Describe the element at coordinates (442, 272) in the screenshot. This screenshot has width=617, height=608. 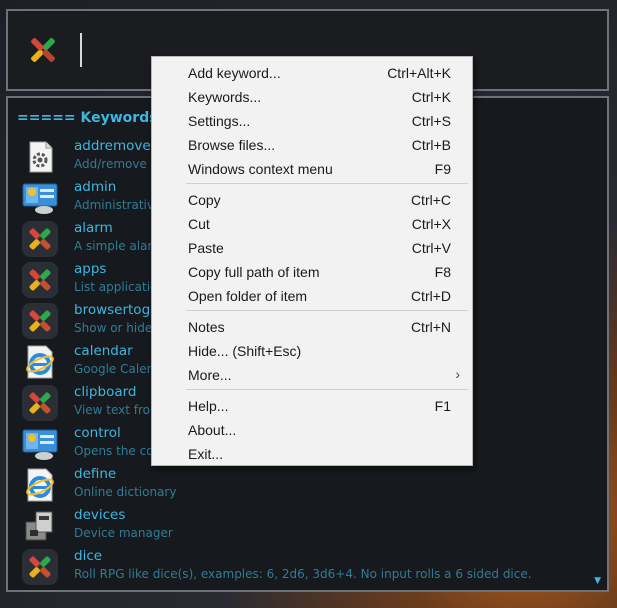
I see `menu-item-shortcut: F8` at that location.